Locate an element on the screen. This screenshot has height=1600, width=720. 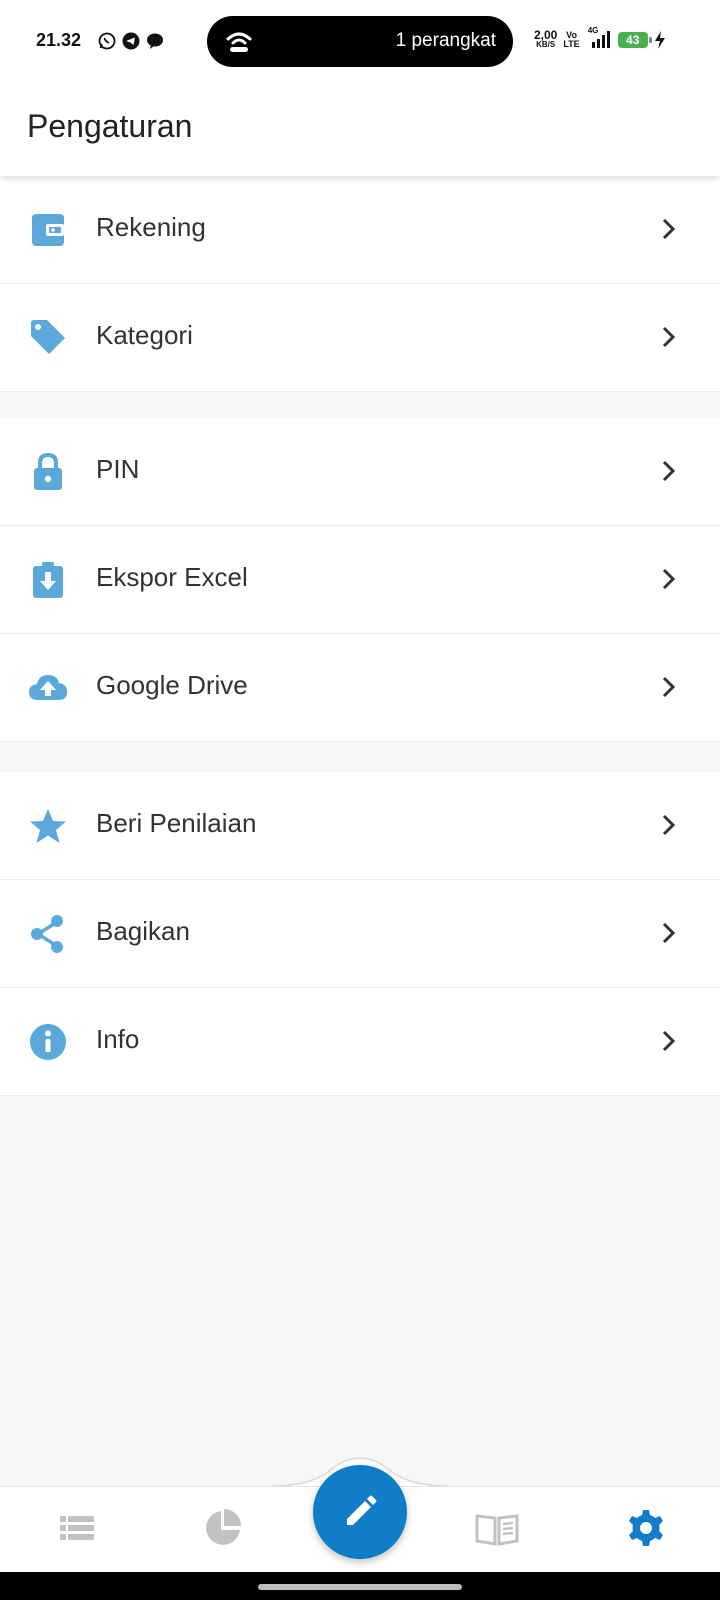
status-bar: 21.32 1 perangkat 2,00 KB/S Vo LTE 4G 43 is located at coordinates (360, 42).